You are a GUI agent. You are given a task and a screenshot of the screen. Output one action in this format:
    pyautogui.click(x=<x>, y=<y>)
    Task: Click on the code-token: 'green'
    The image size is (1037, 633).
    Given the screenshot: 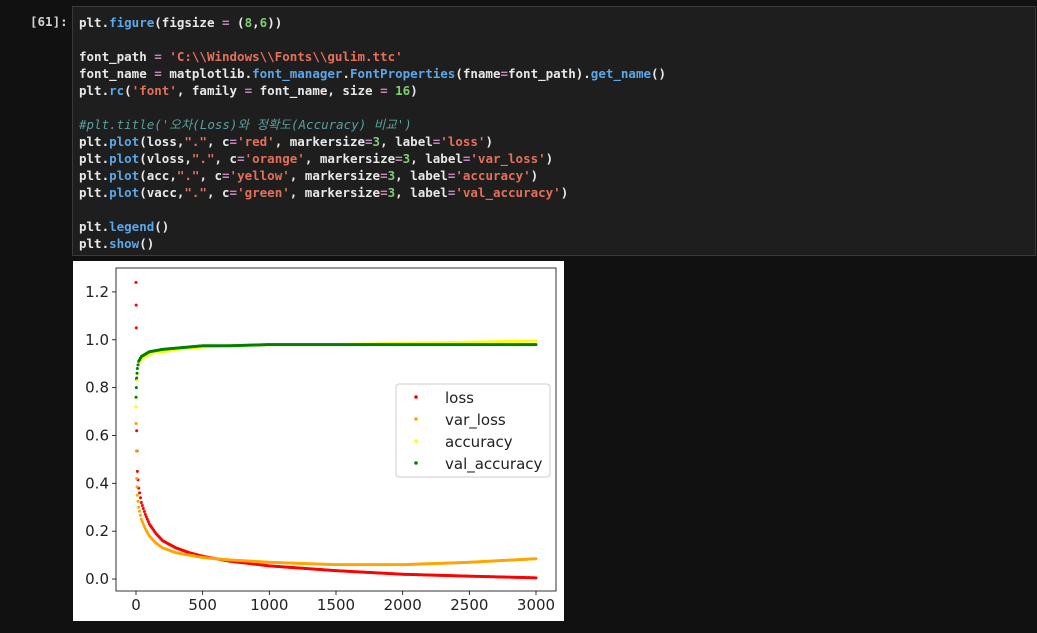 What is the action you would take?
    pyautogui.click(x=263, y=192)
    